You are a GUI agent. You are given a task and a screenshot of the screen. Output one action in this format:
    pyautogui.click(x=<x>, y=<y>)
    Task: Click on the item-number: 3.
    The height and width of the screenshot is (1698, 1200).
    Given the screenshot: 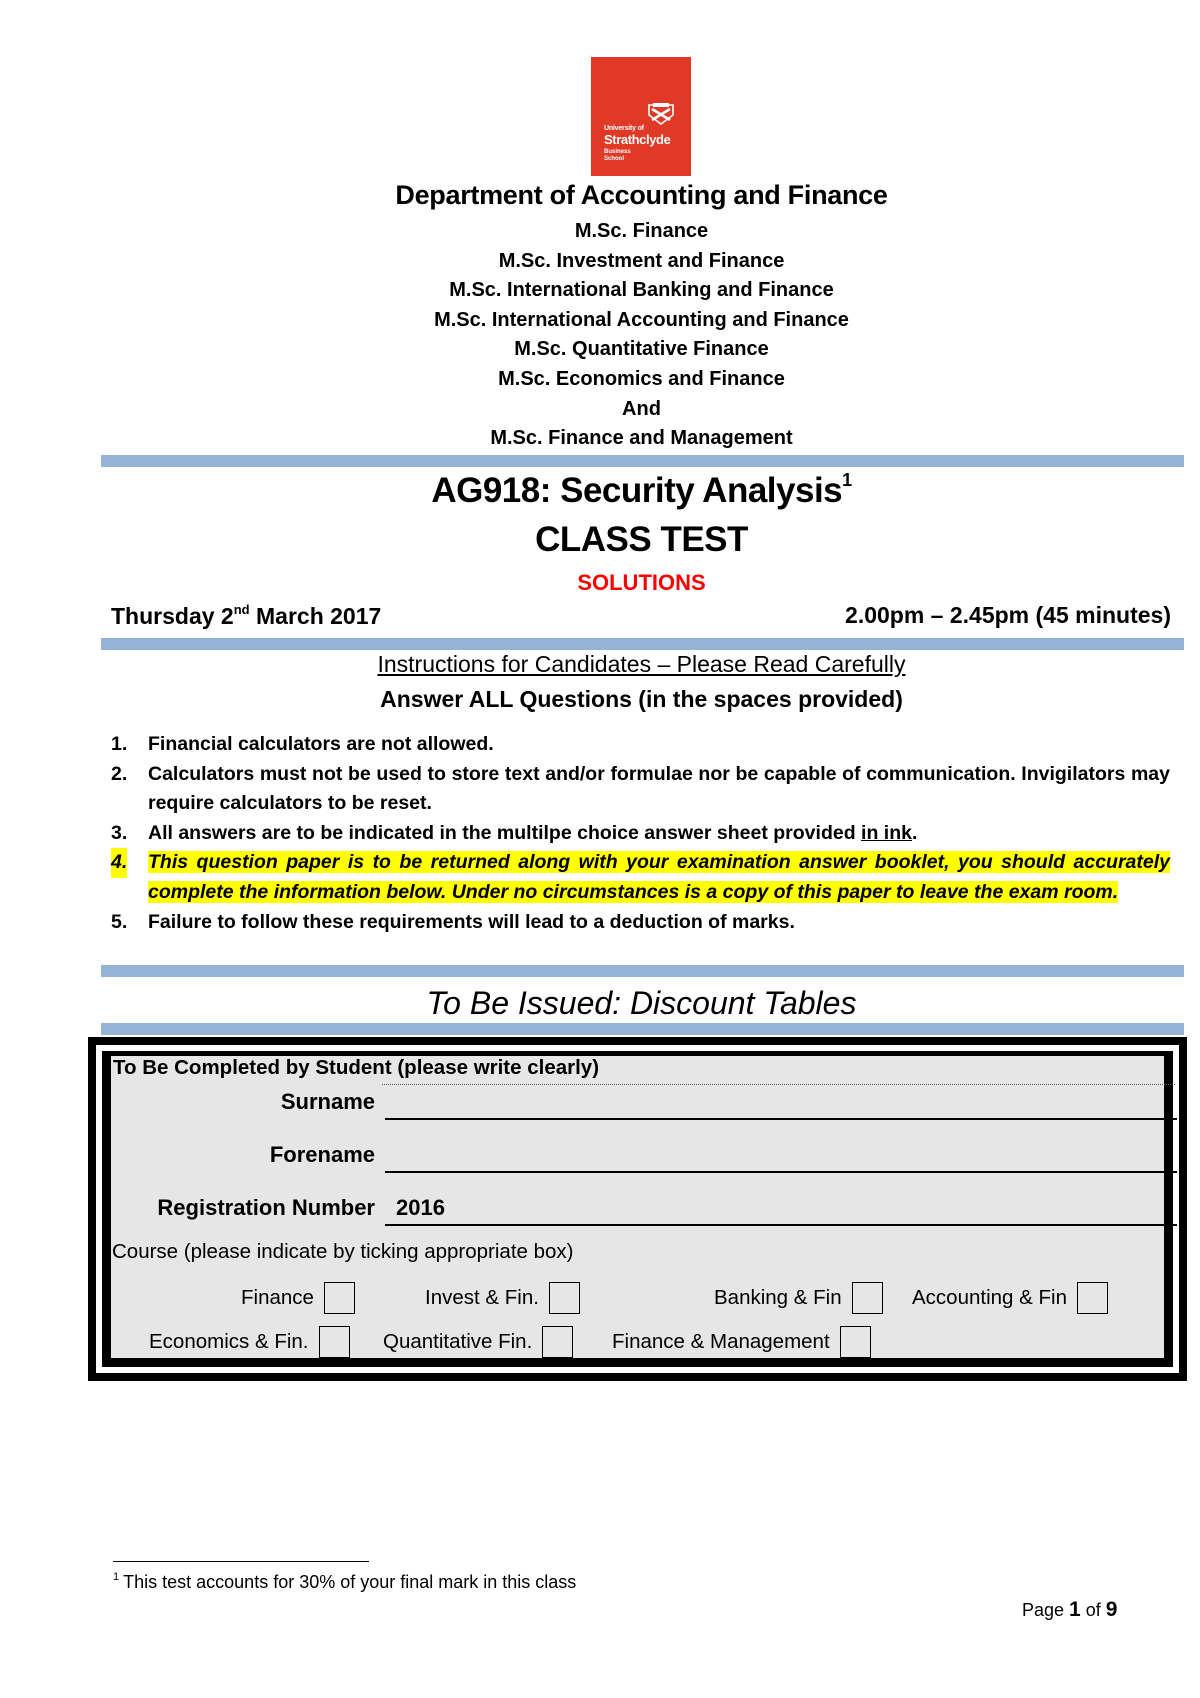 What is the action you would take?
    pyautogui.click(x=119, y=832)
    